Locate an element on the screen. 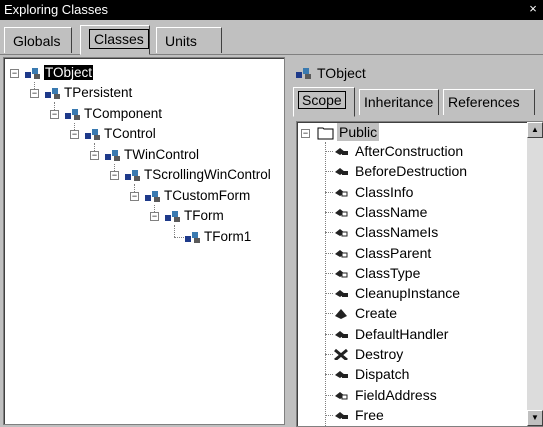  member-item: FieldAddress is located at coordinates (385, 395).